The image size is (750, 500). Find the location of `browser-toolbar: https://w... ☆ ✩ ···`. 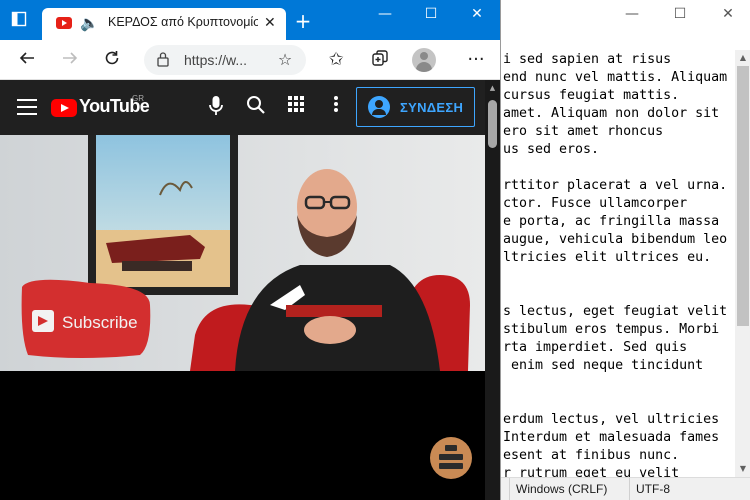

browser-toolbar: https://w... ☆ ✩ ··· is located at coordinates (250, 60).